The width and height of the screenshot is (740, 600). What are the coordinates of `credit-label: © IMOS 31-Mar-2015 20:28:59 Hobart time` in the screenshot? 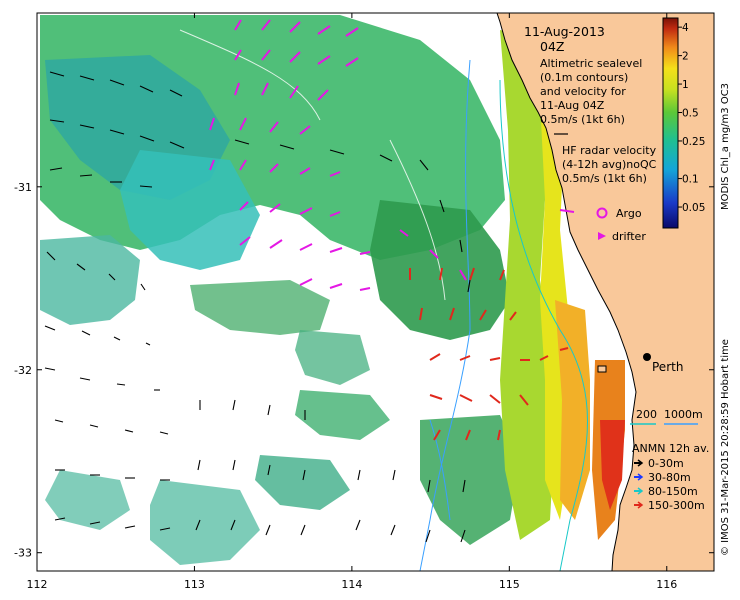 It's located at (725, 447).